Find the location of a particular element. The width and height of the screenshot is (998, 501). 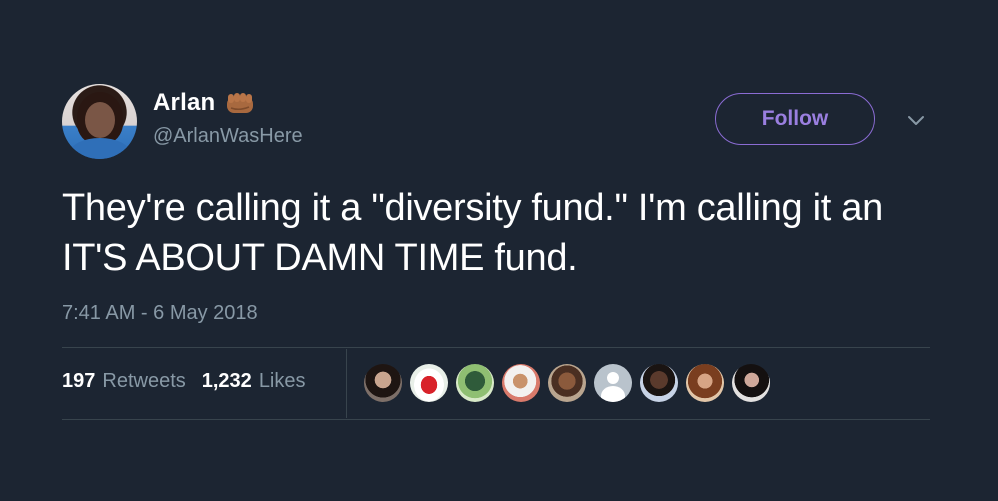

avatar-face is located at coordinates (100, 120).